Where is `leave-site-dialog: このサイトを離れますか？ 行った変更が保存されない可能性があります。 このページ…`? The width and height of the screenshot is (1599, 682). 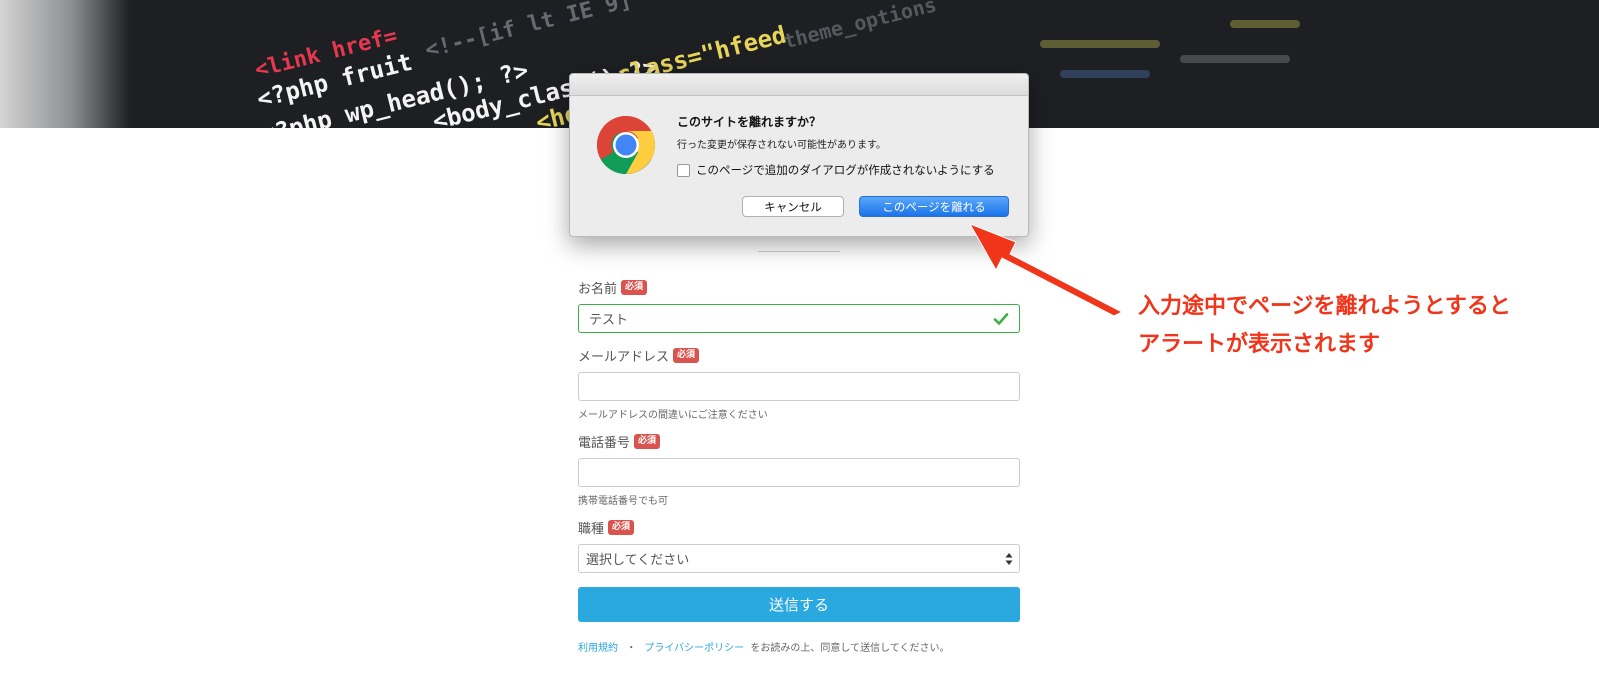 leave-site-dialog: このサイトを離れますか？ 行った変更が保存されない可能性があります。 このページ… is located at coordinates (799, 155).